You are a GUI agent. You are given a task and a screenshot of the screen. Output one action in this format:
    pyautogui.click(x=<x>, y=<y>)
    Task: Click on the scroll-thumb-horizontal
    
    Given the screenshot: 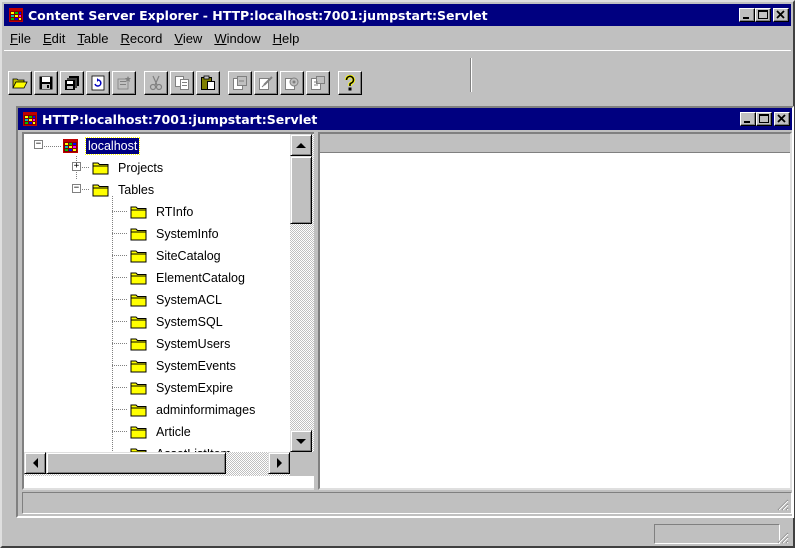 What is the action you would take?
    pyautogui.click(x=136, y=463)
    